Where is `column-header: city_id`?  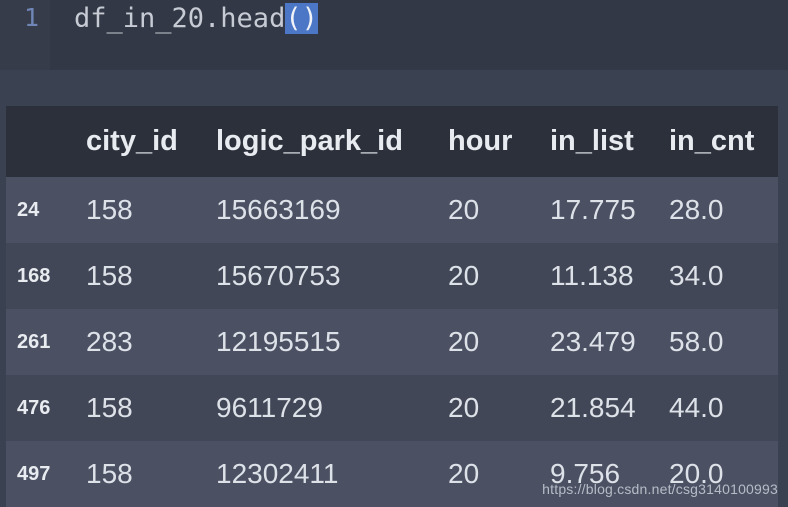 column-header: city_id is located at coordinates (132, 141).